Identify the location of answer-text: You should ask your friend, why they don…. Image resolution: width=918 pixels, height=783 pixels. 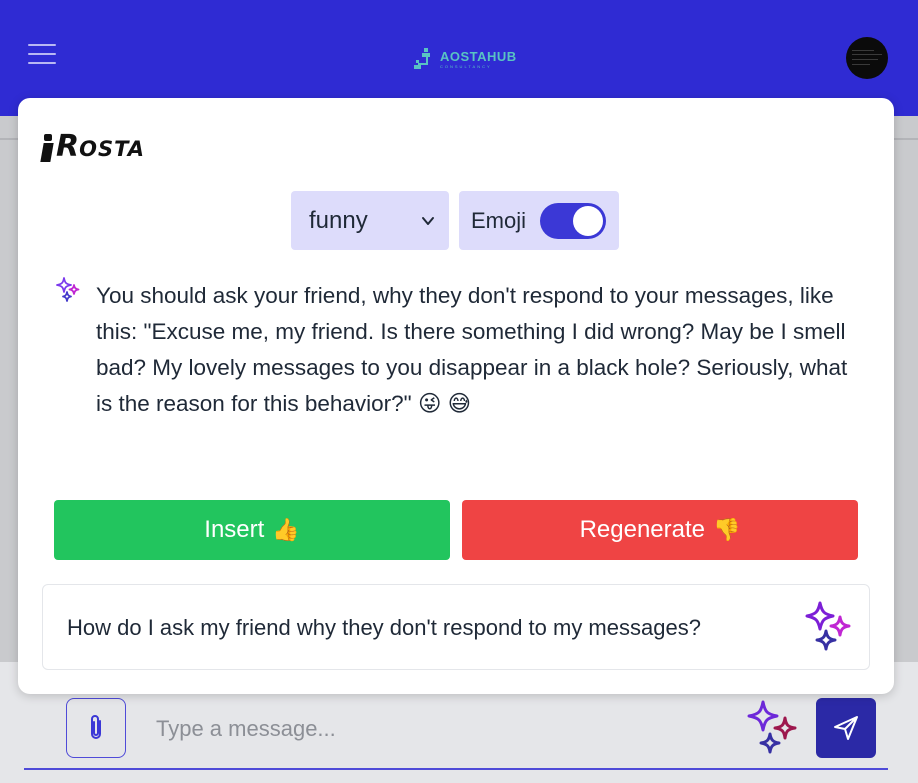
(472, 349).